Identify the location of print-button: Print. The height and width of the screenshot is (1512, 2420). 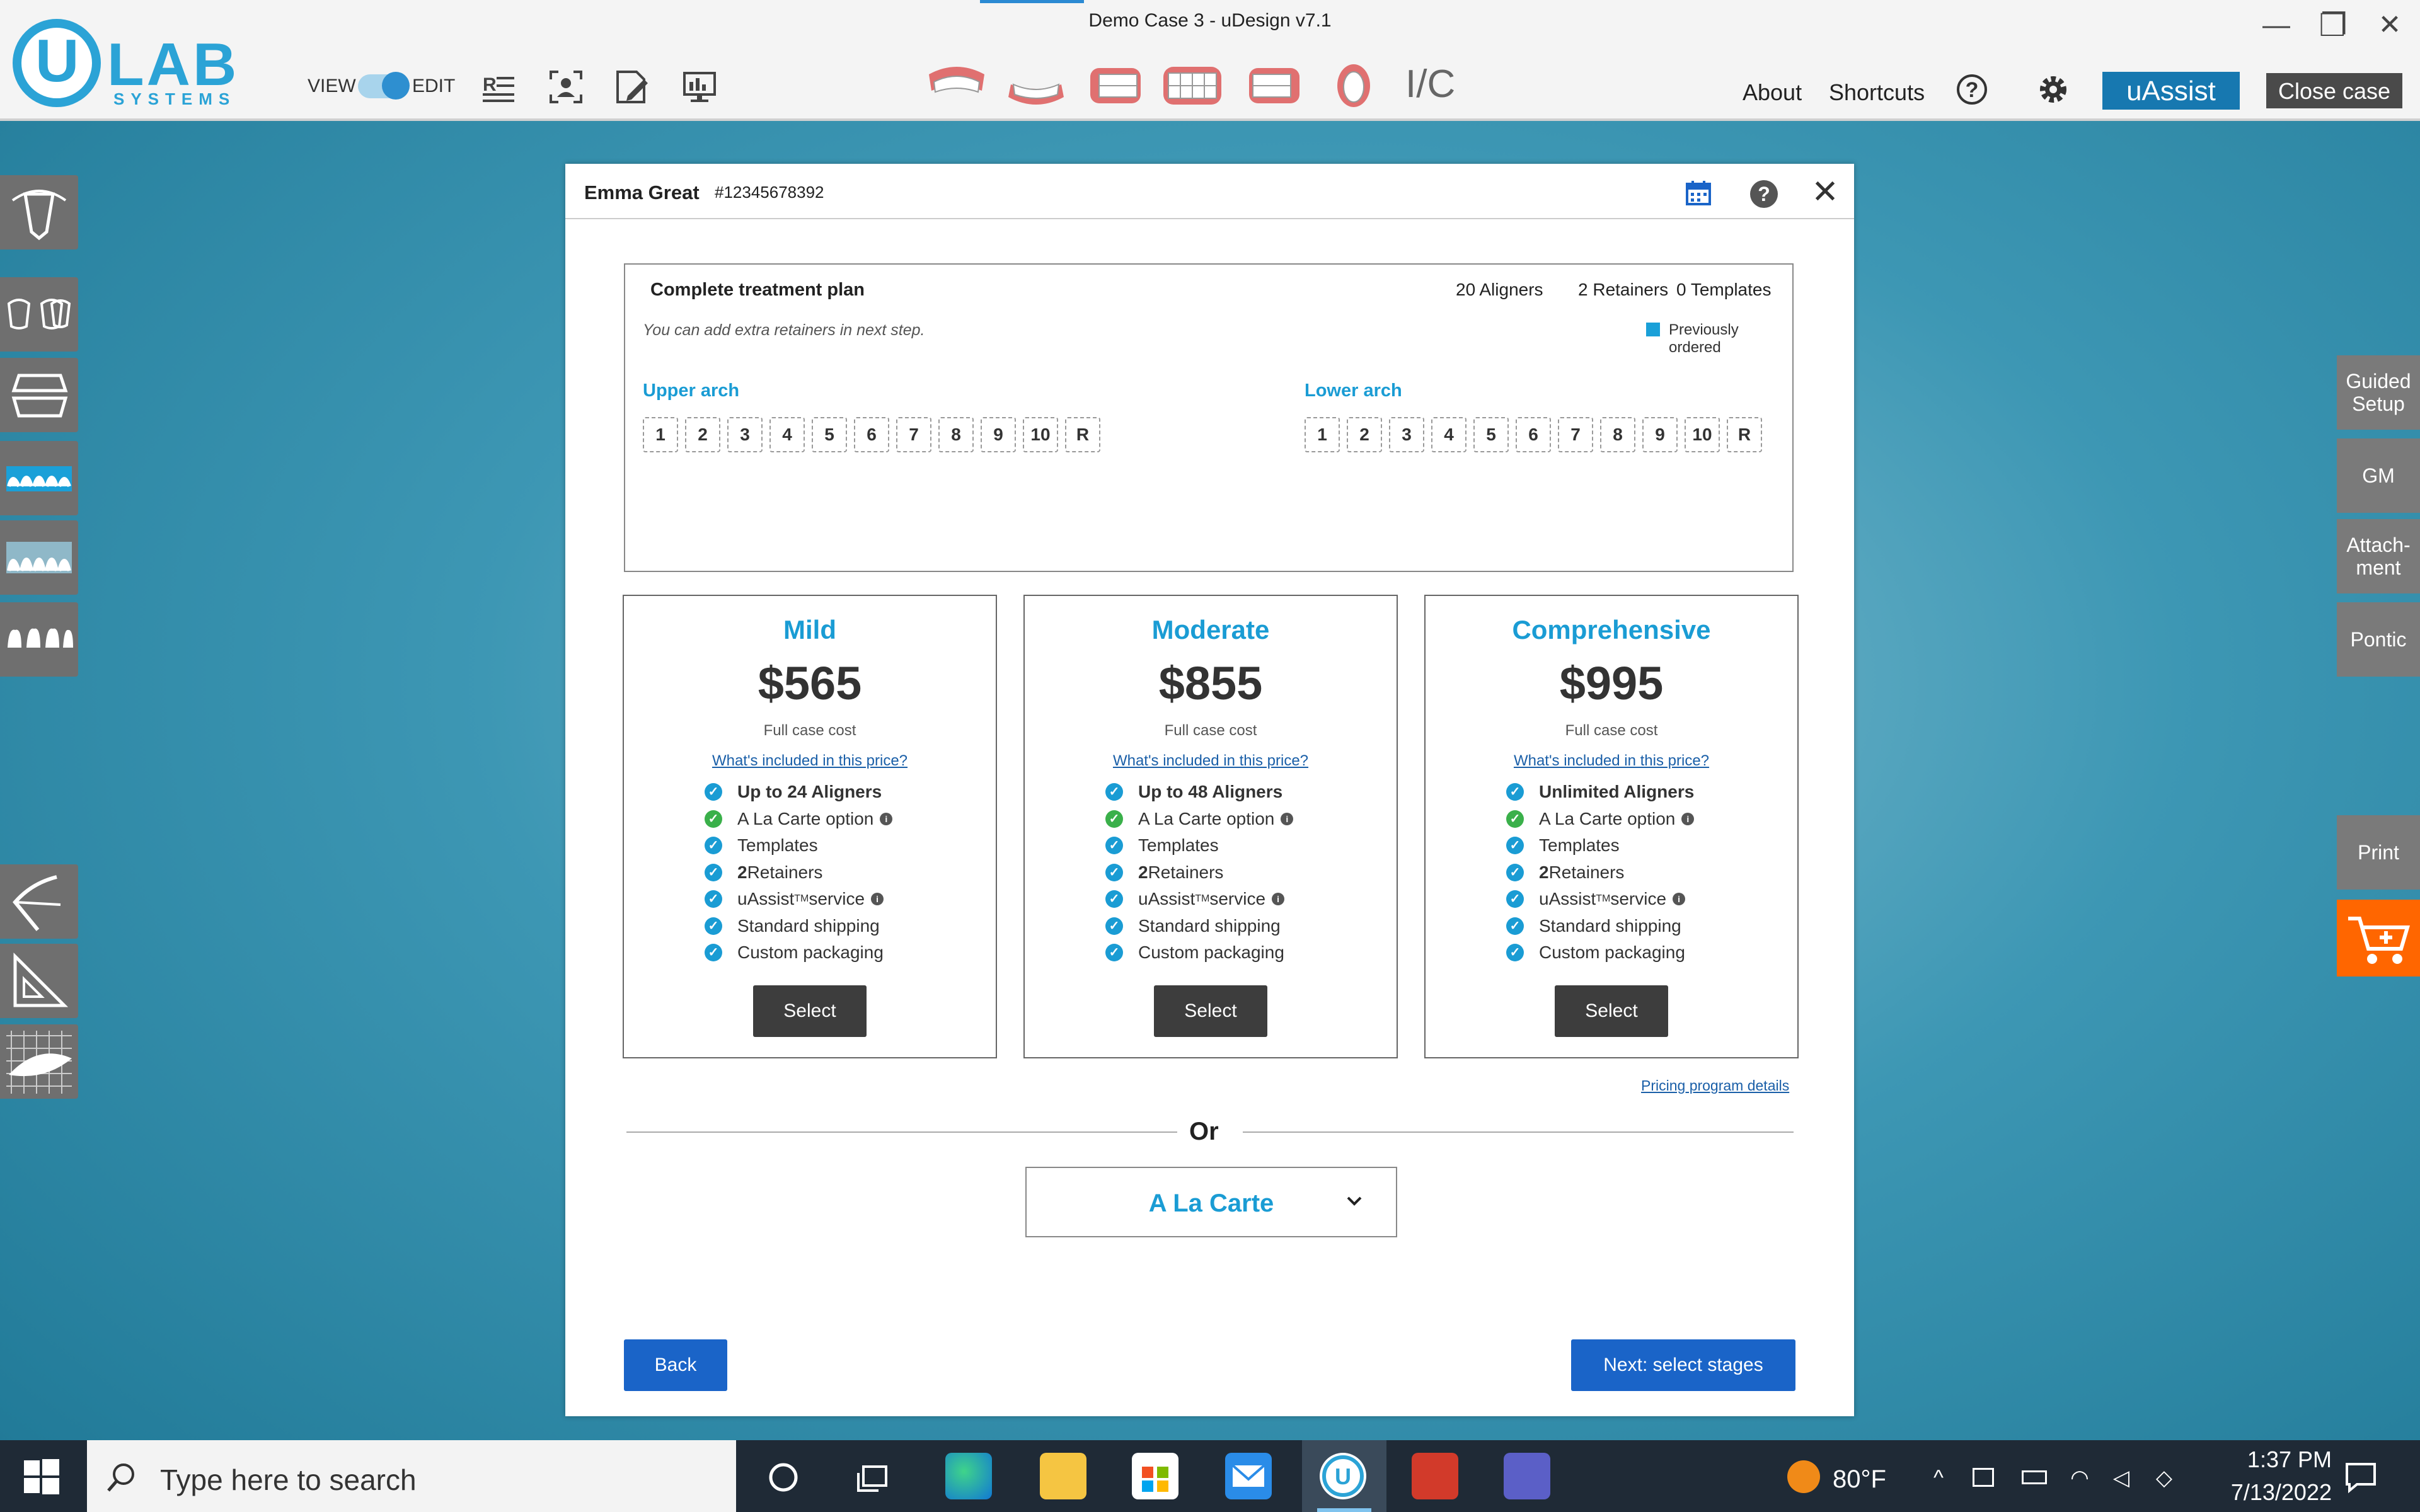
(2378, 852).